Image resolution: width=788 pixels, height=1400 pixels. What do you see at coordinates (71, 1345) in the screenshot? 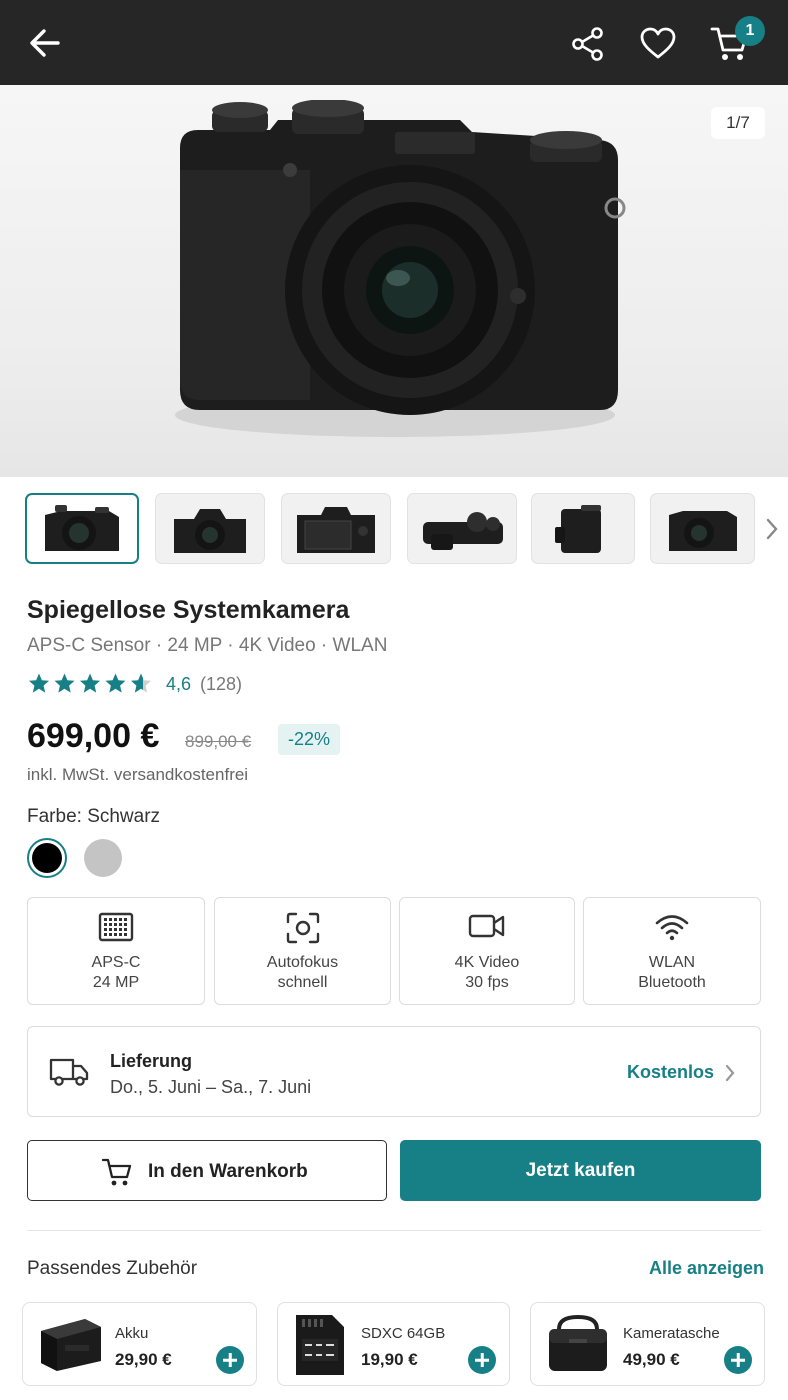
I see `battery-image` at bounding box center [71, 1345].